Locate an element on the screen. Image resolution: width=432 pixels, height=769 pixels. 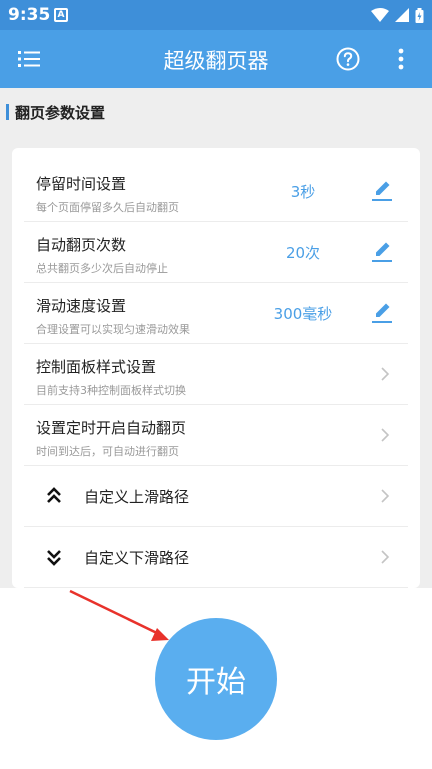
status-icons is located at coordinates (397, 15).